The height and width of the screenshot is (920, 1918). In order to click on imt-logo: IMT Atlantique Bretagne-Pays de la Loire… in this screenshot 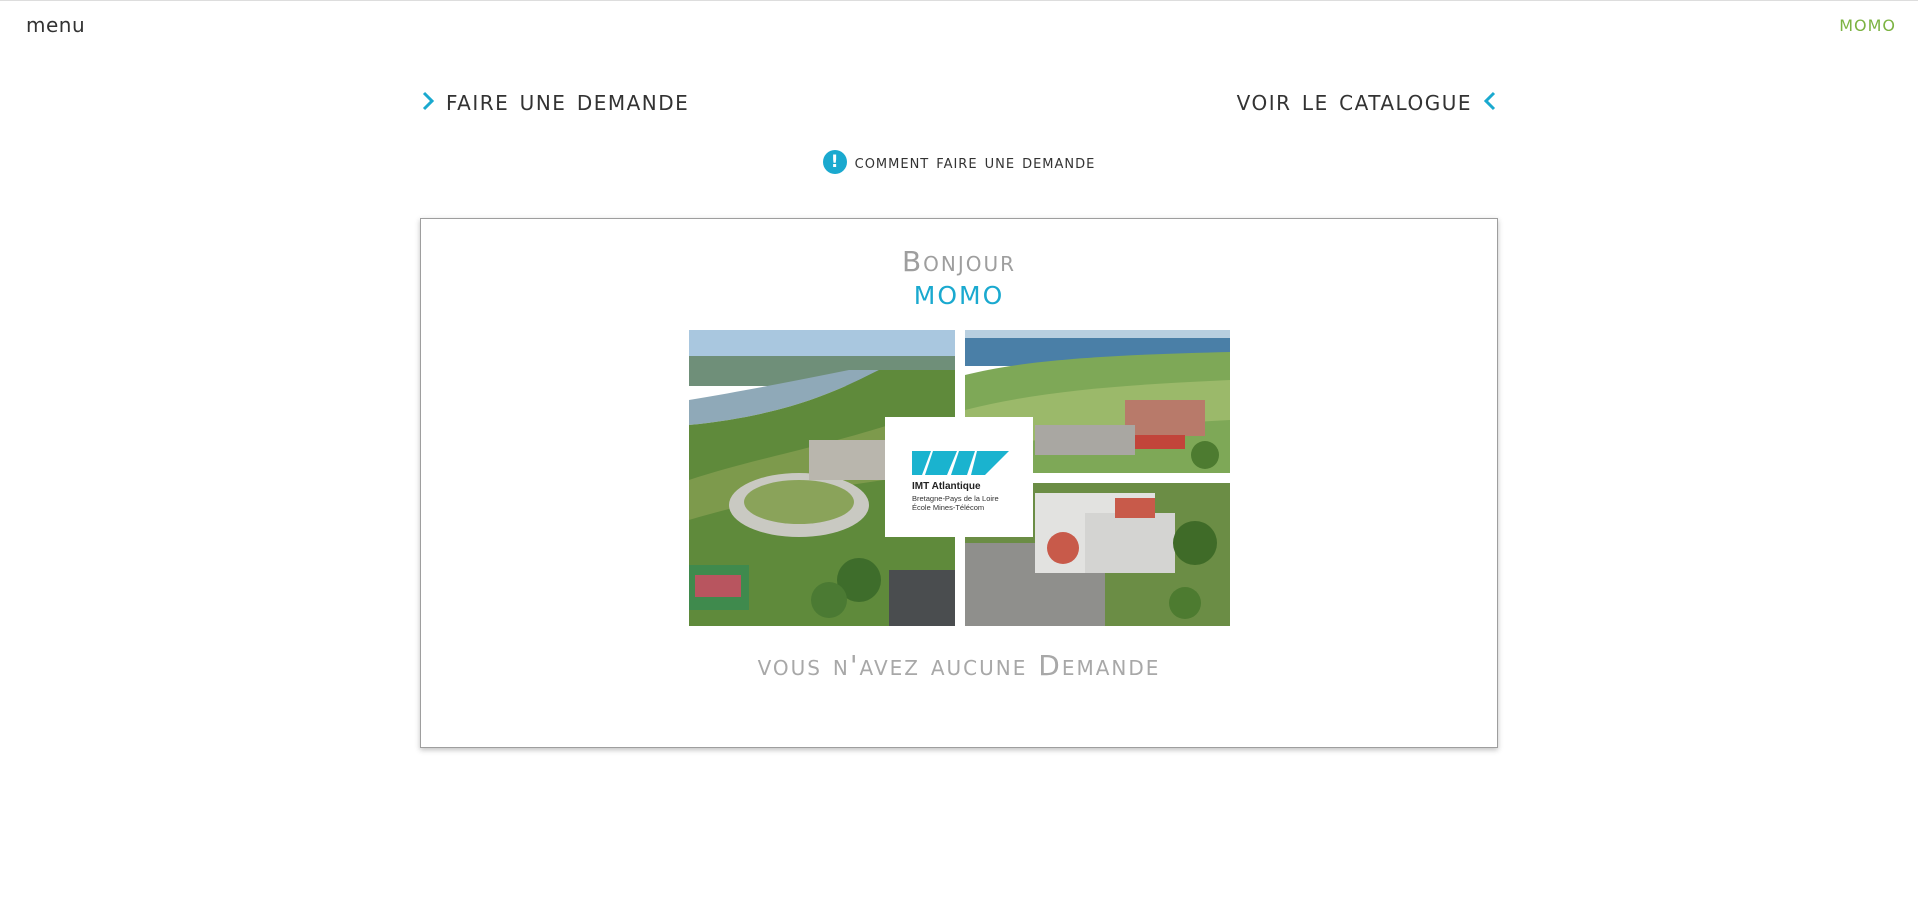, I will do `click(959, 477)`.